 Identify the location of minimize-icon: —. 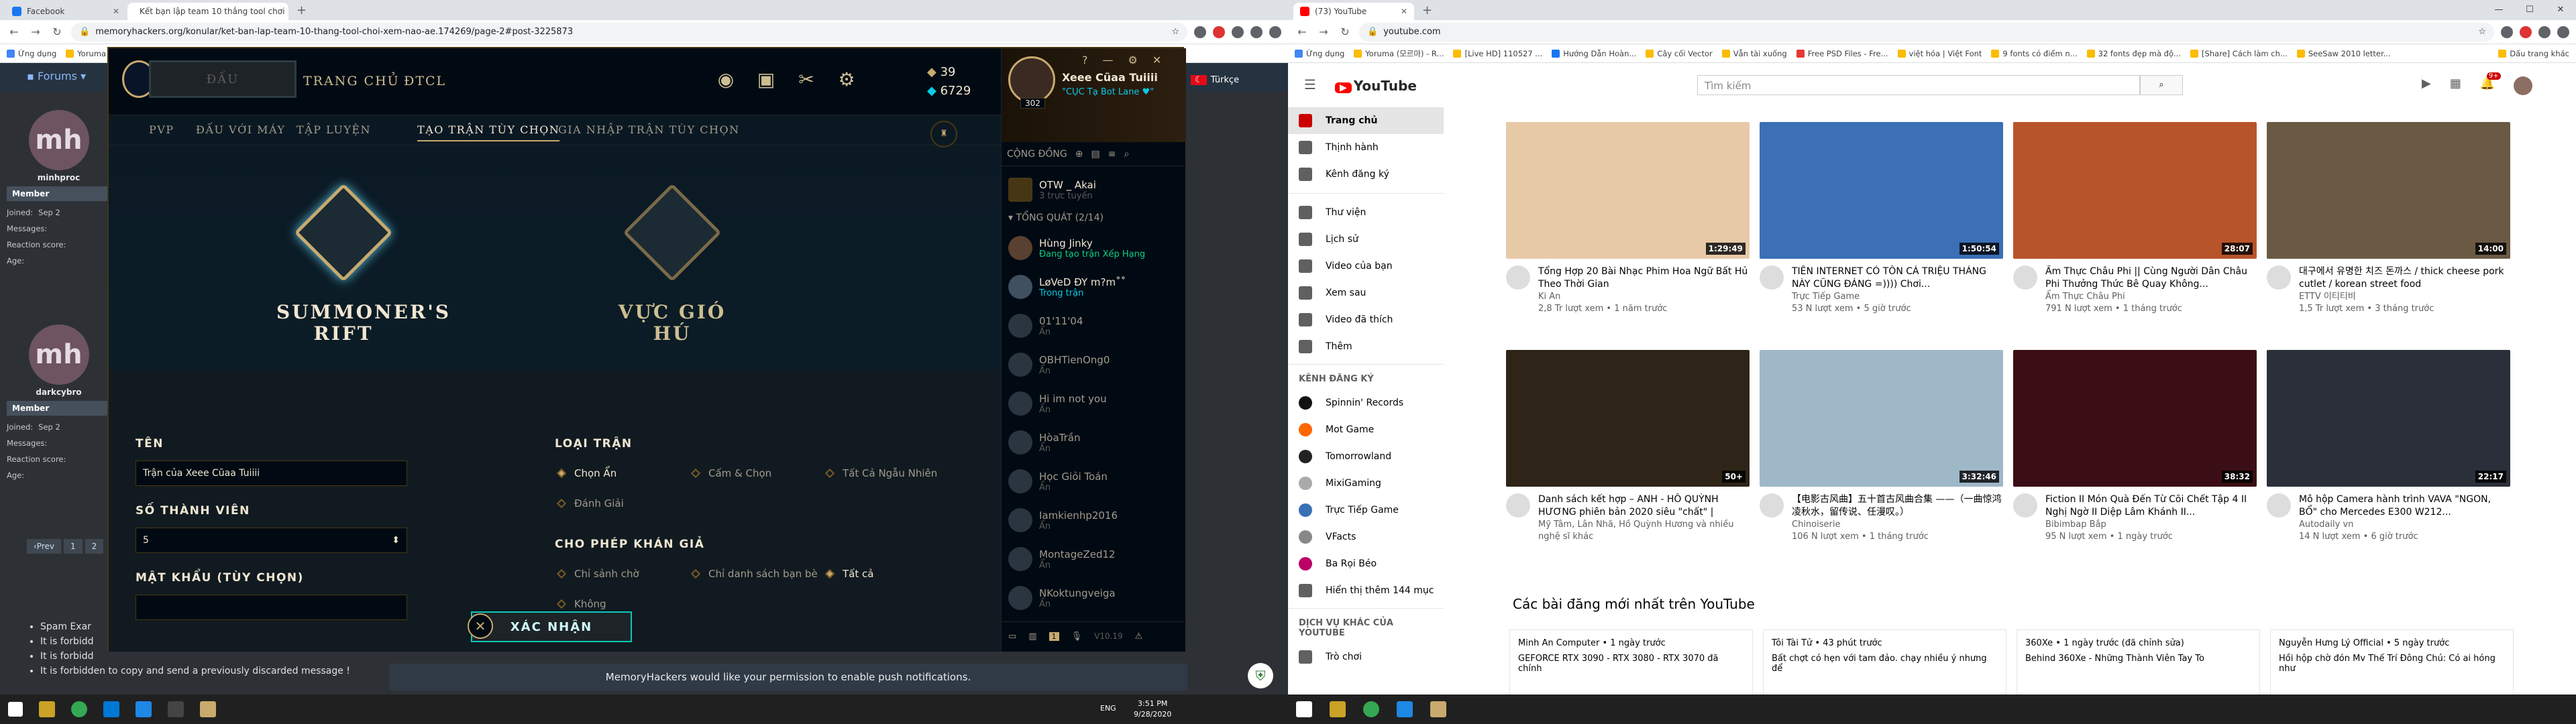
(1108, 60).